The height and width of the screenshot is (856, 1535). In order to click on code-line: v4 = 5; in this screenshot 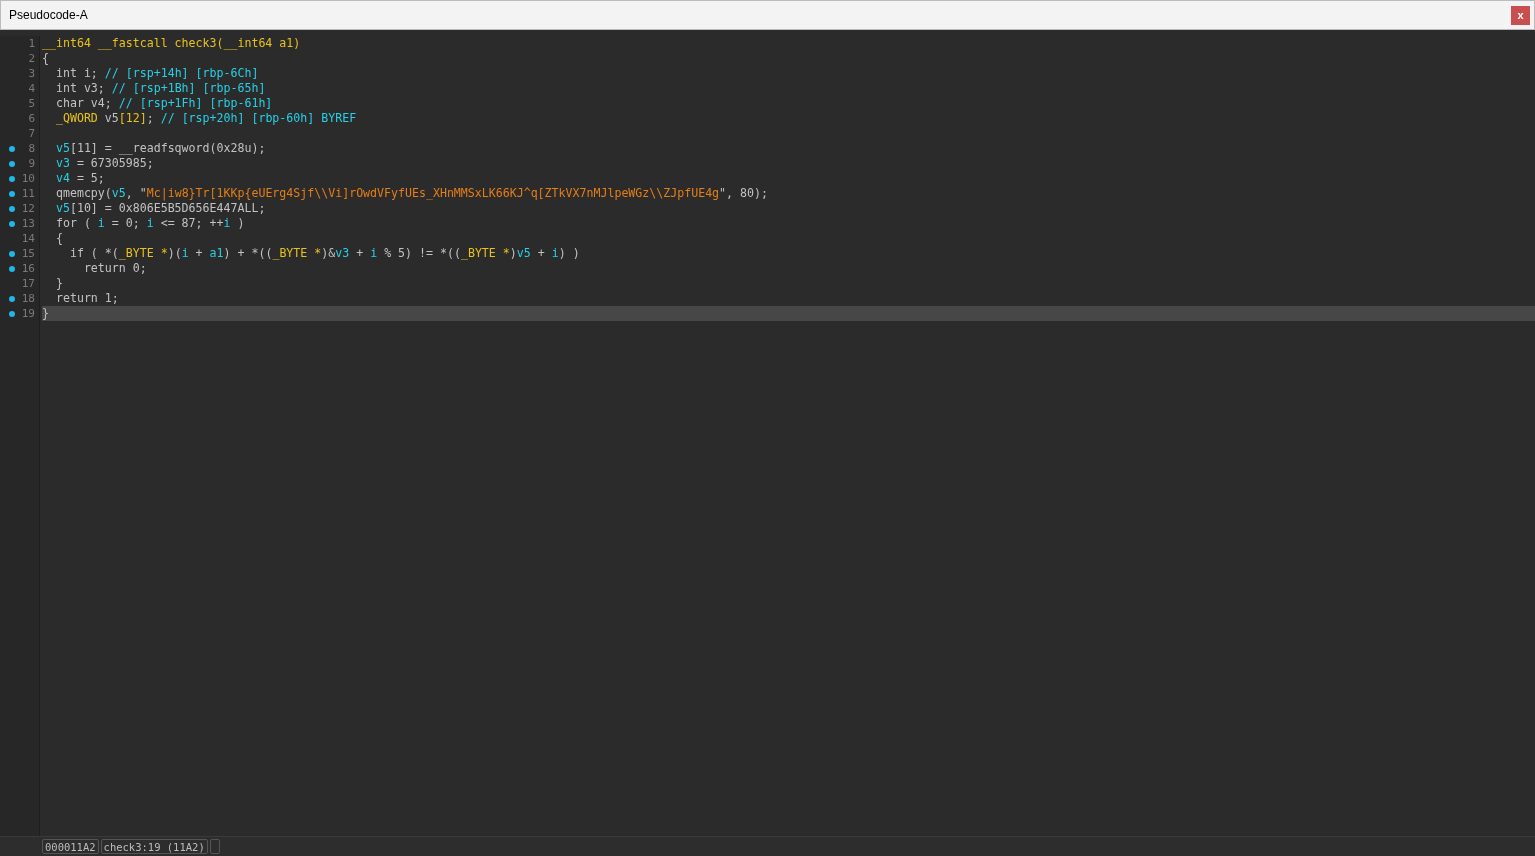, I will do `click(79, 178)`.